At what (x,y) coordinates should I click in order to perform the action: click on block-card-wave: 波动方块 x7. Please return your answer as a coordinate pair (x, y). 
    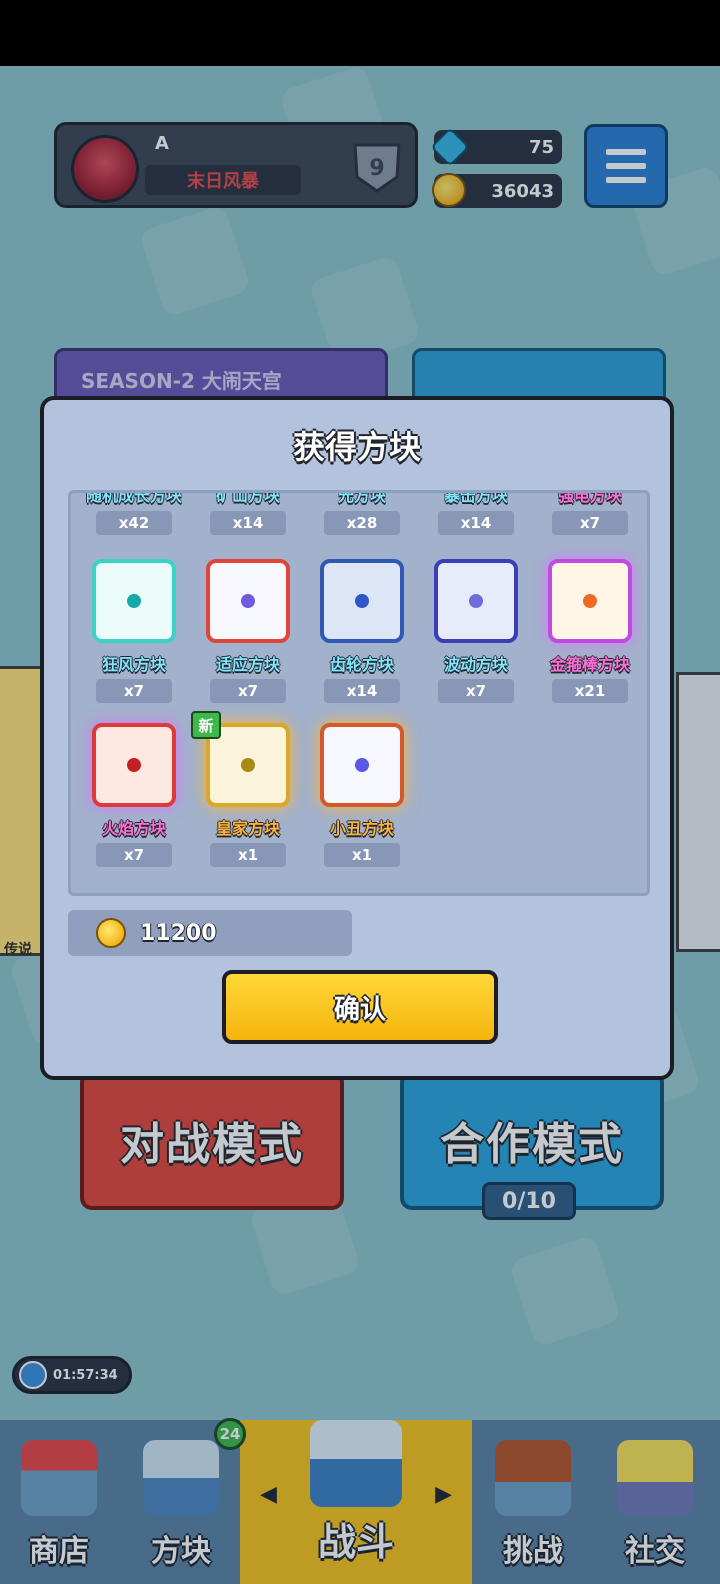
    Looking at the image, I should click on (476, 641).